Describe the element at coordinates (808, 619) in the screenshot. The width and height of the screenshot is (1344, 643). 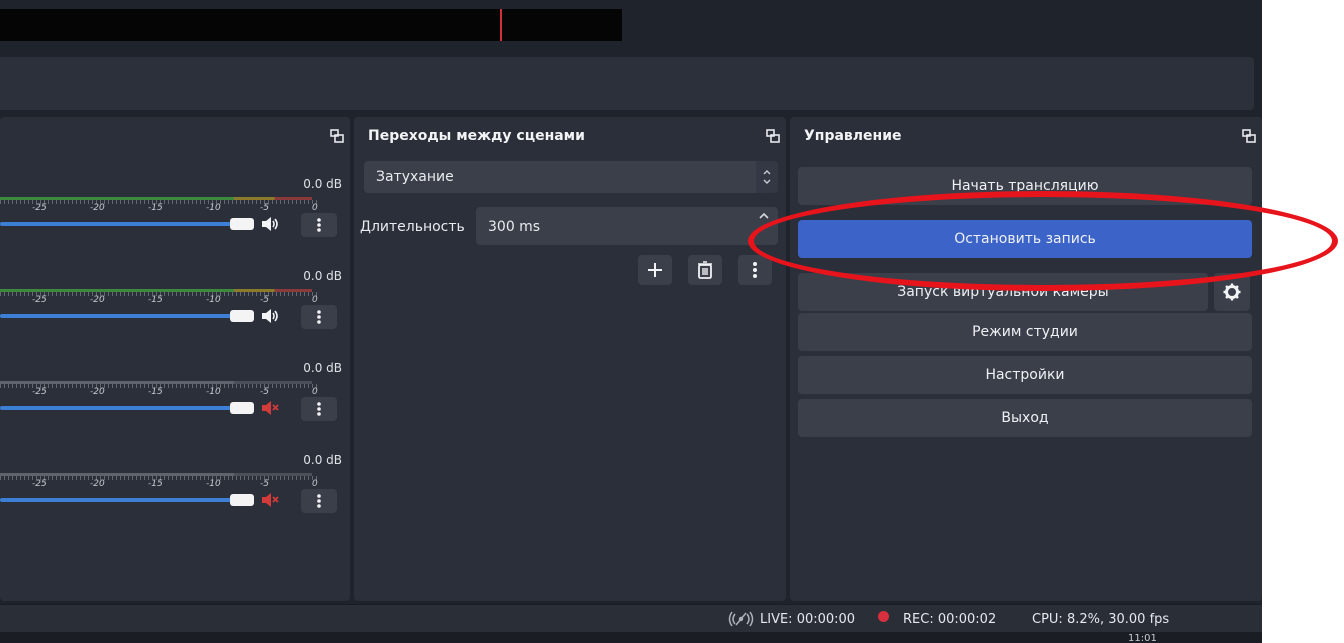
I see `live-timer: LIVE: 00:00:00` at that location.